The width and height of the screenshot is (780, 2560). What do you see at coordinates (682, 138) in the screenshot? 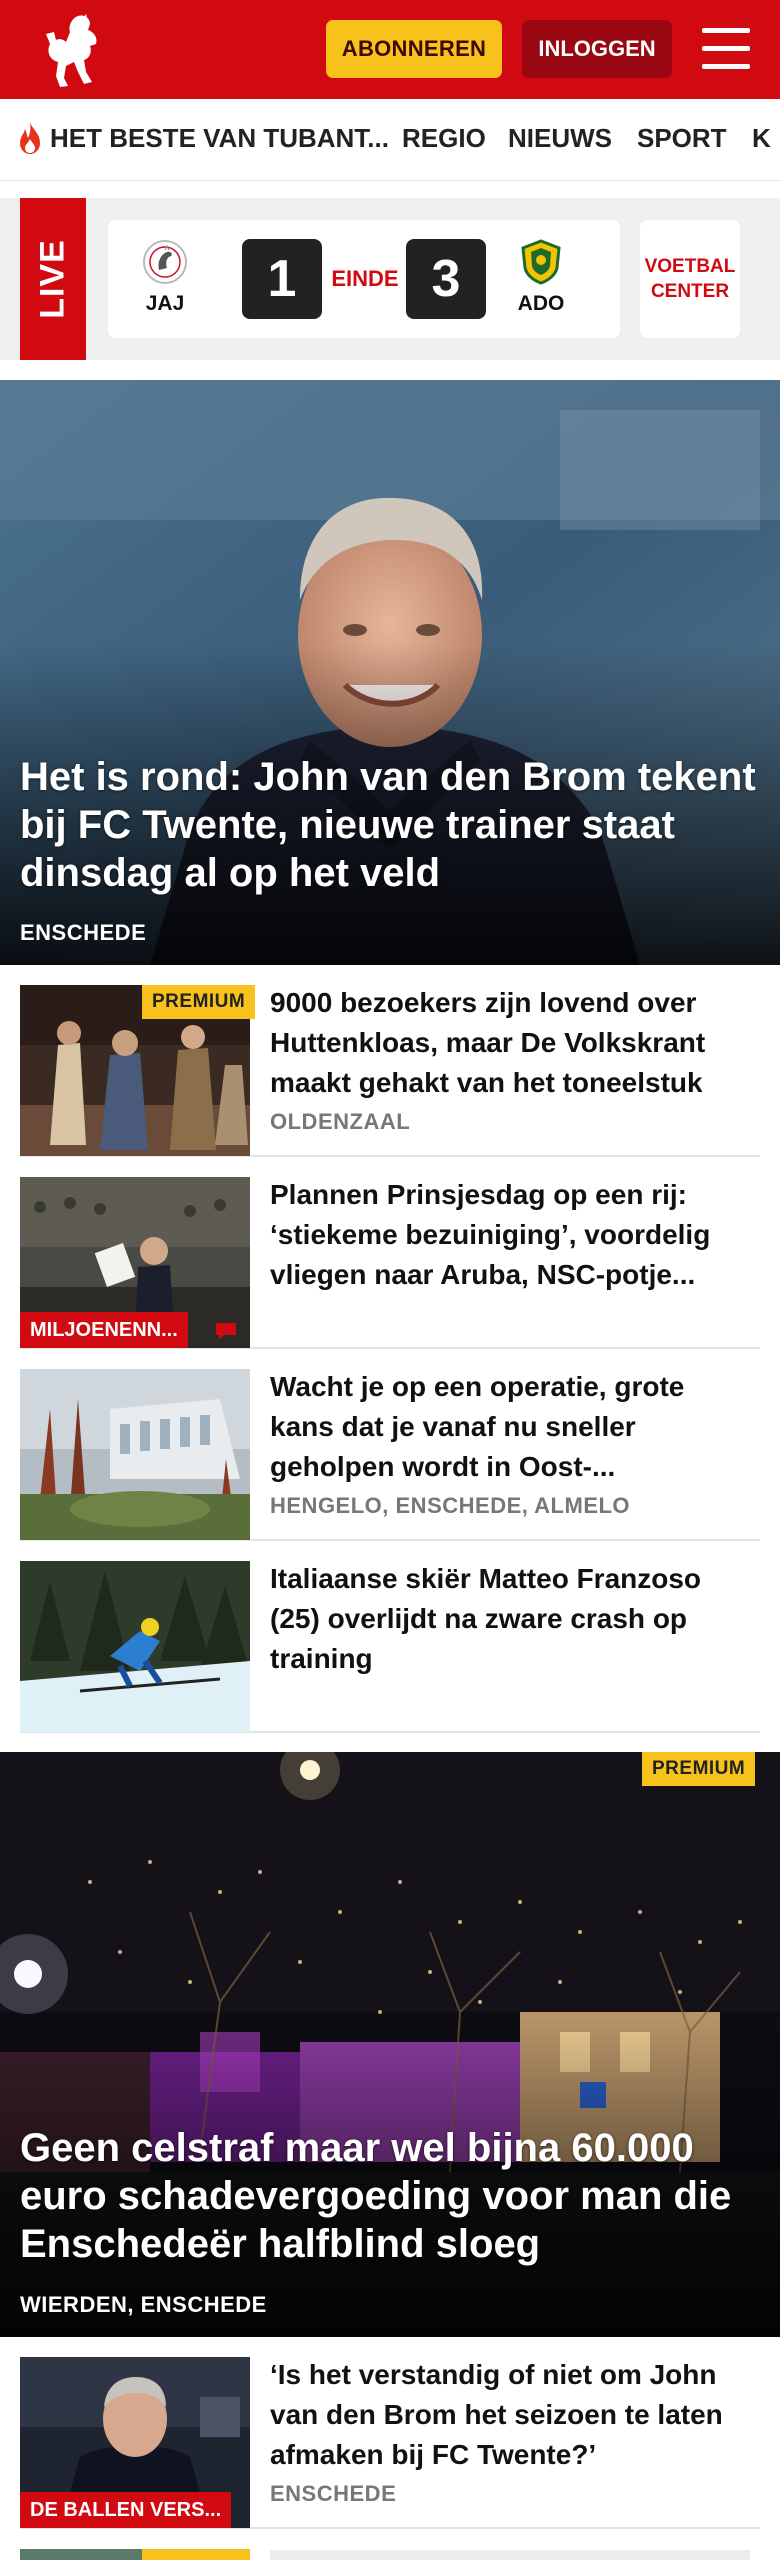
I see `nav-item-sport: SPORT` at bounding box center [682, 138].